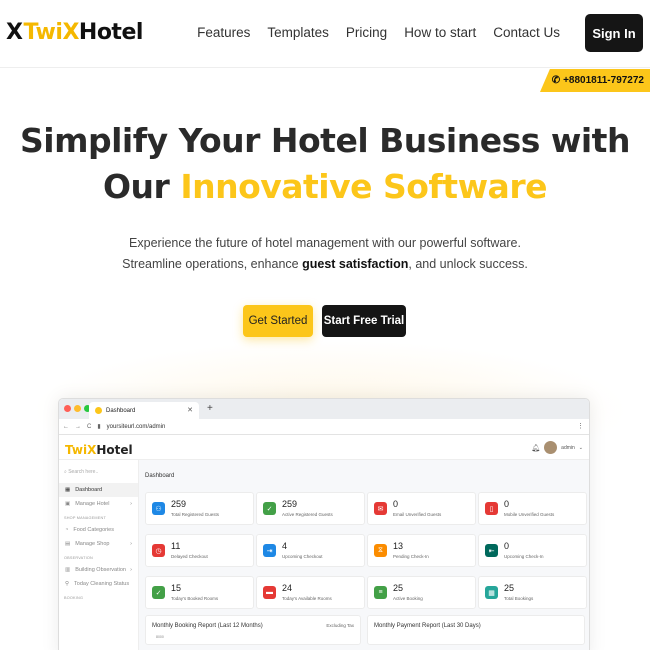  I want to click on sidebar-label-dashboard: Dashboard, so click(89, 490).